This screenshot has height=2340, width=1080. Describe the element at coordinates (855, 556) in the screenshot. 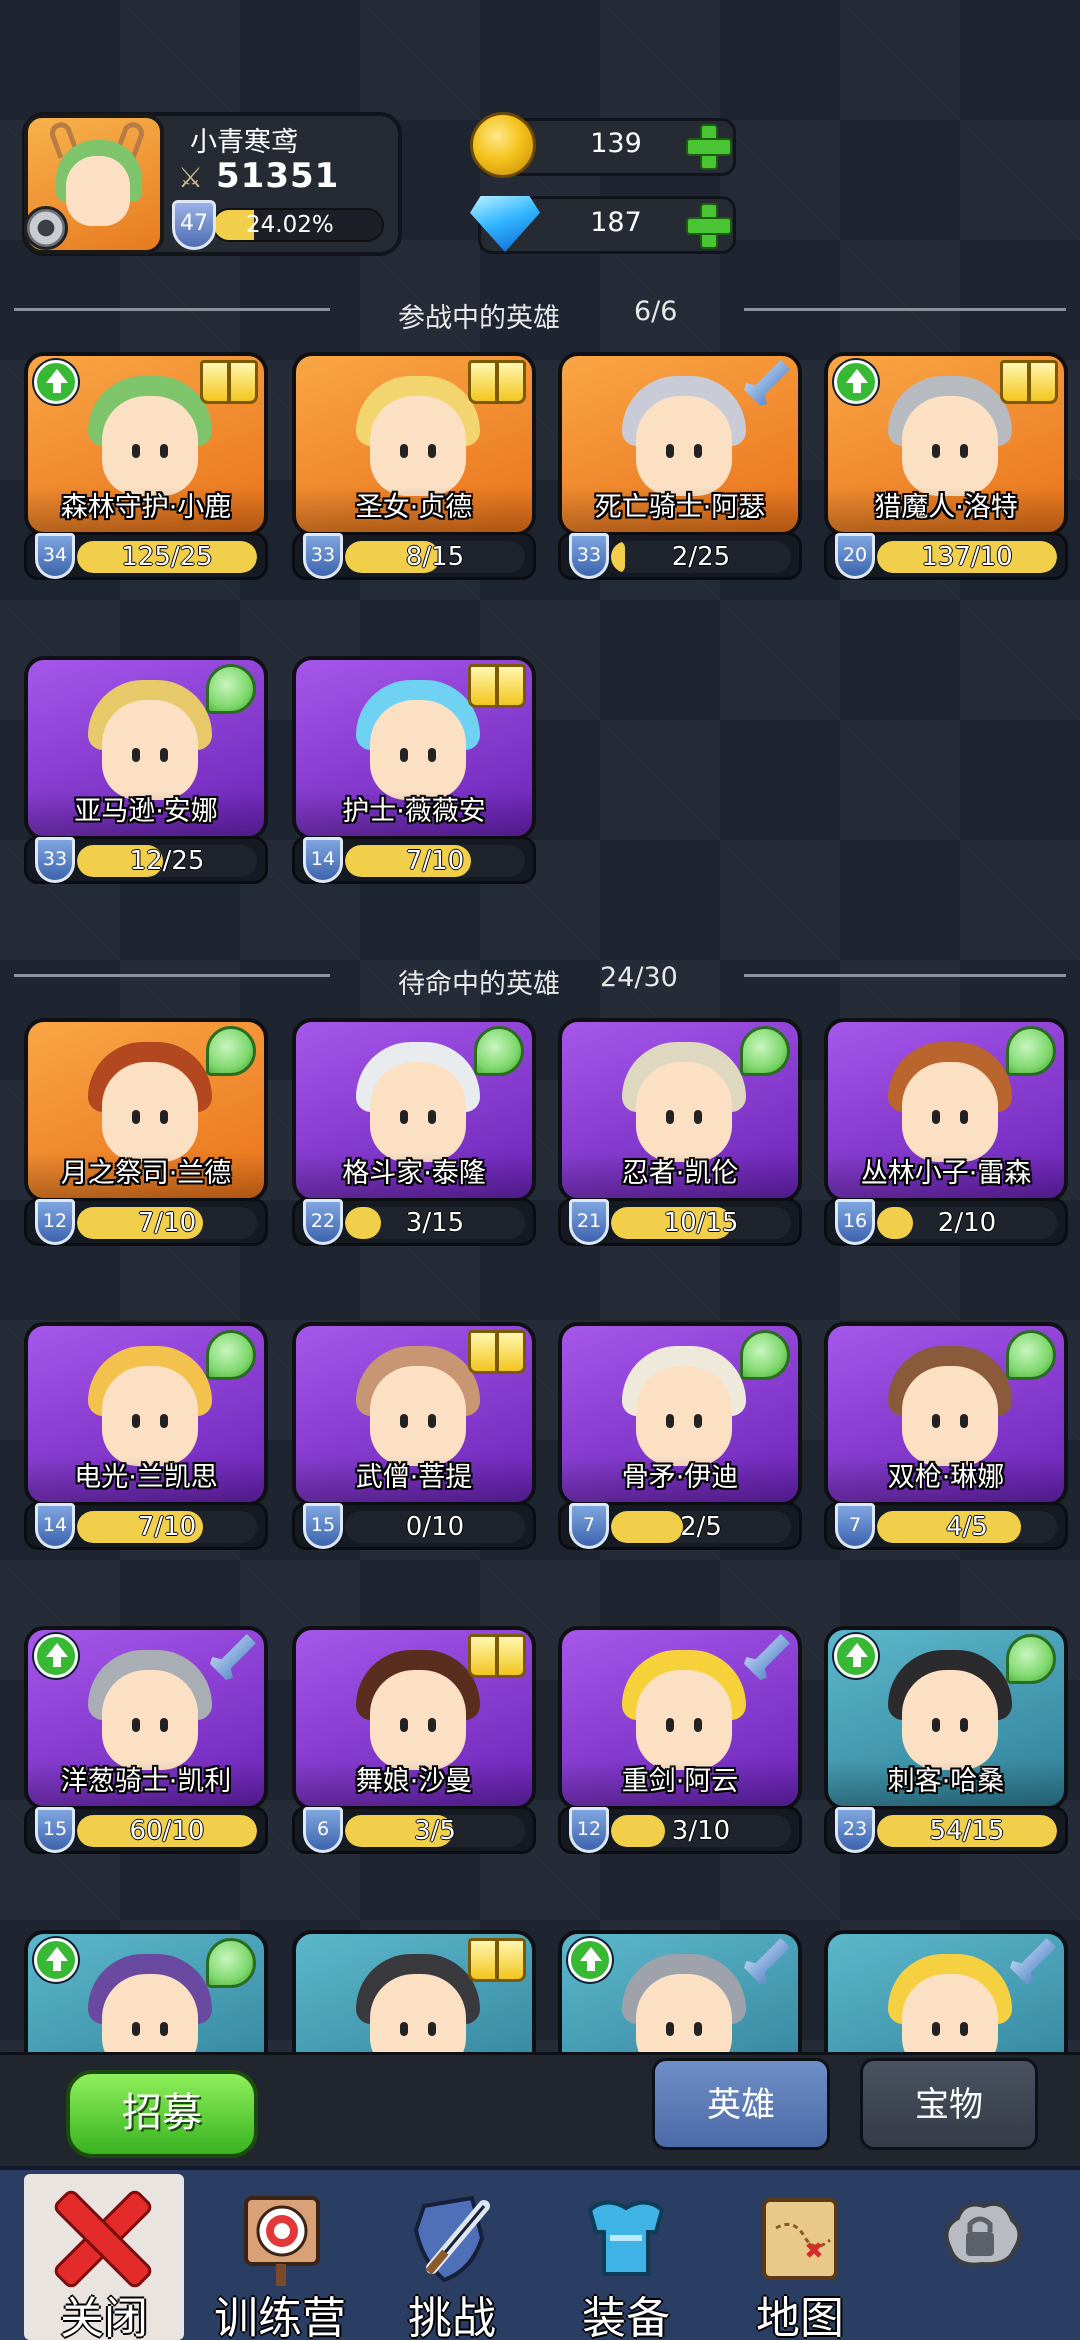

I see `hero-level-badge: 20` at that location.